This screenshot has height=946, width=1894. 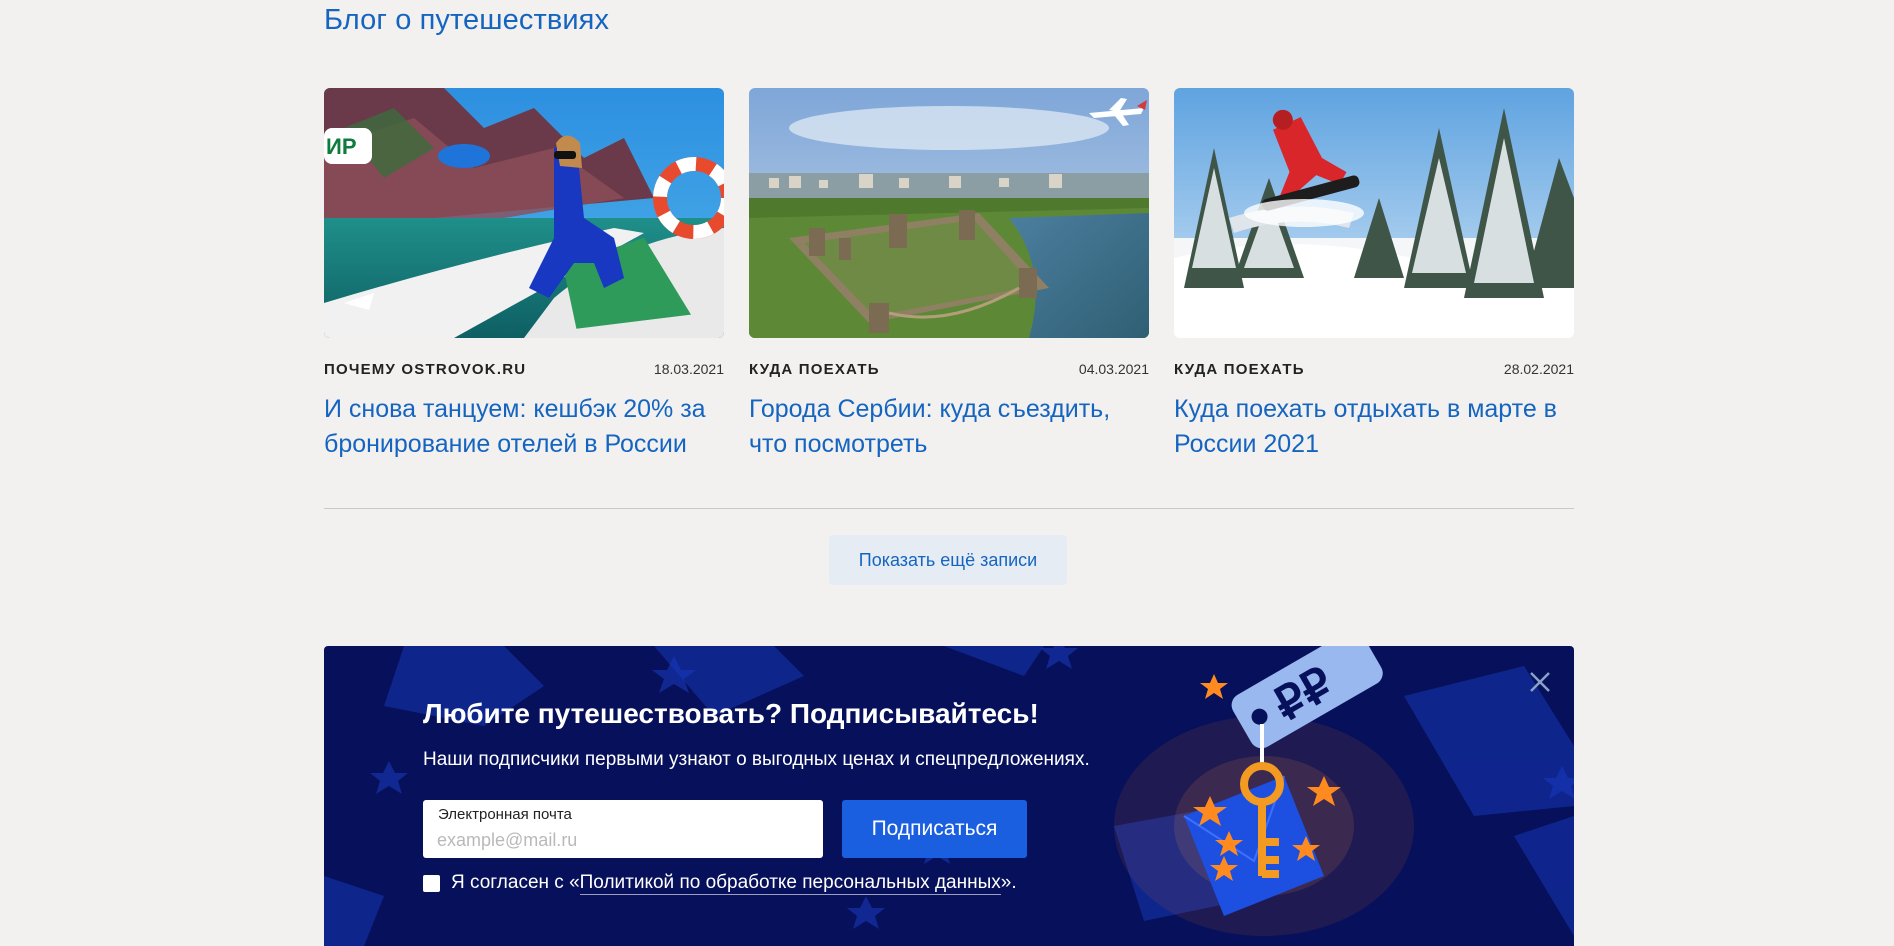 What do you see at coordinates (431, 883) in the screenshot?
I see `checkbox-icon` at bounding box center [431, 883].